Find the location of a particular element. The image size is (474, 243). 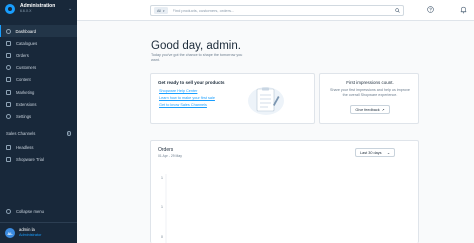

shopware-logo-icon is located at coordinates (10, 9).